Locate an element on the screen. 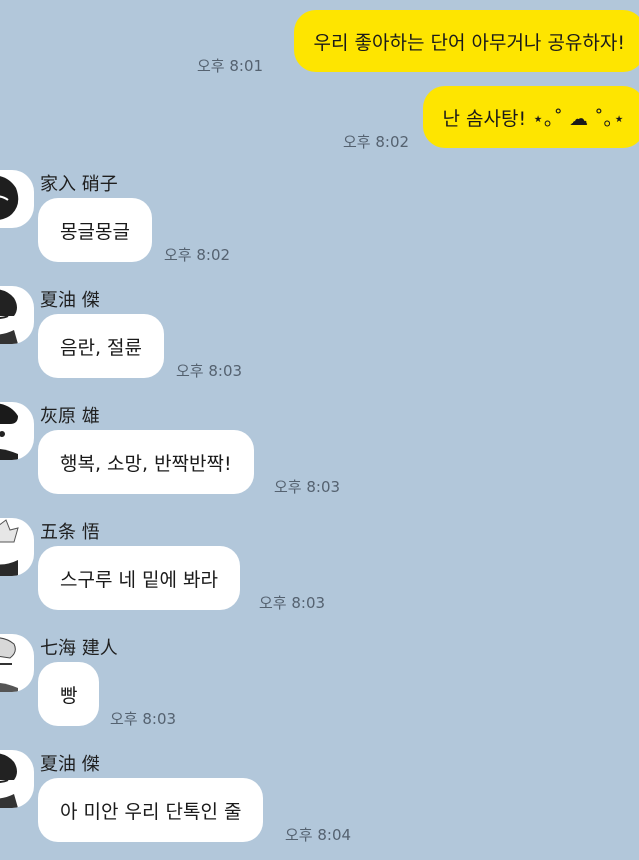 This screenshot has width=639, height=860. incoming-message: 夏油 傑 음란, 절륜 오후 8:03 is located at coordinates (319, 341).